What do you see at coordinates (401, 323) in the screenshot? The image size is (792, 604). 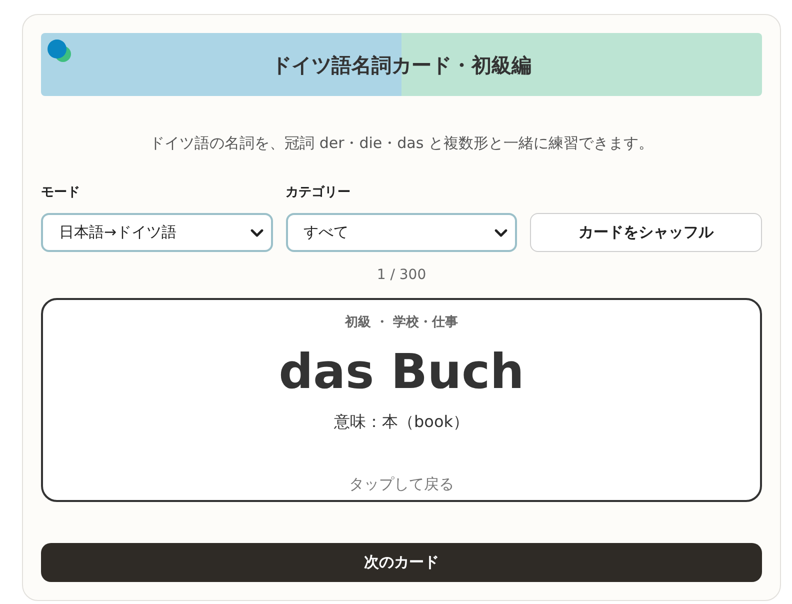 I see `card-meta: 初級 ・ 学校・仕事` at bounding box center [401, 323].